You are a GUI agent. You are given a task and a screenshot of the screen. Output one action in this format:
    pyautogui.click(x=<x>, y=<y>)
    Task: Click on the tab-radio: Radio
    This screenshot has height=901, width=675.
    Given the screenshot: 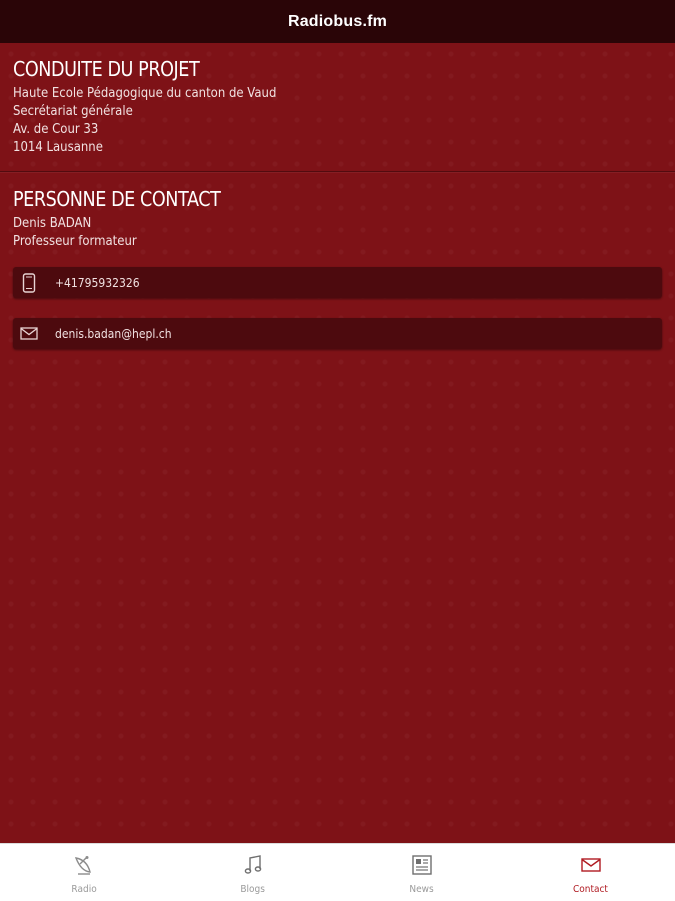 What is the action you would take?
    pyautogui.click(x=84, y=872)
    